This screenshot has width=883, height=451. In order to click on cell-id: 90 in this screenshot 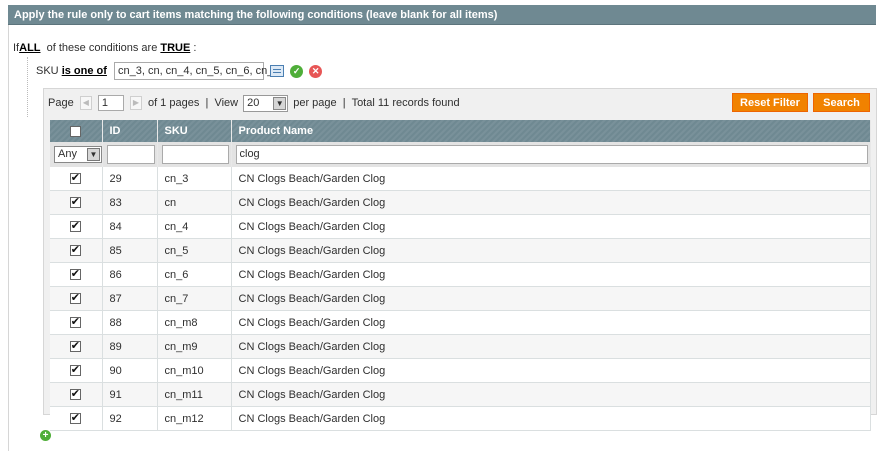, I will do `click(130, 370)`.